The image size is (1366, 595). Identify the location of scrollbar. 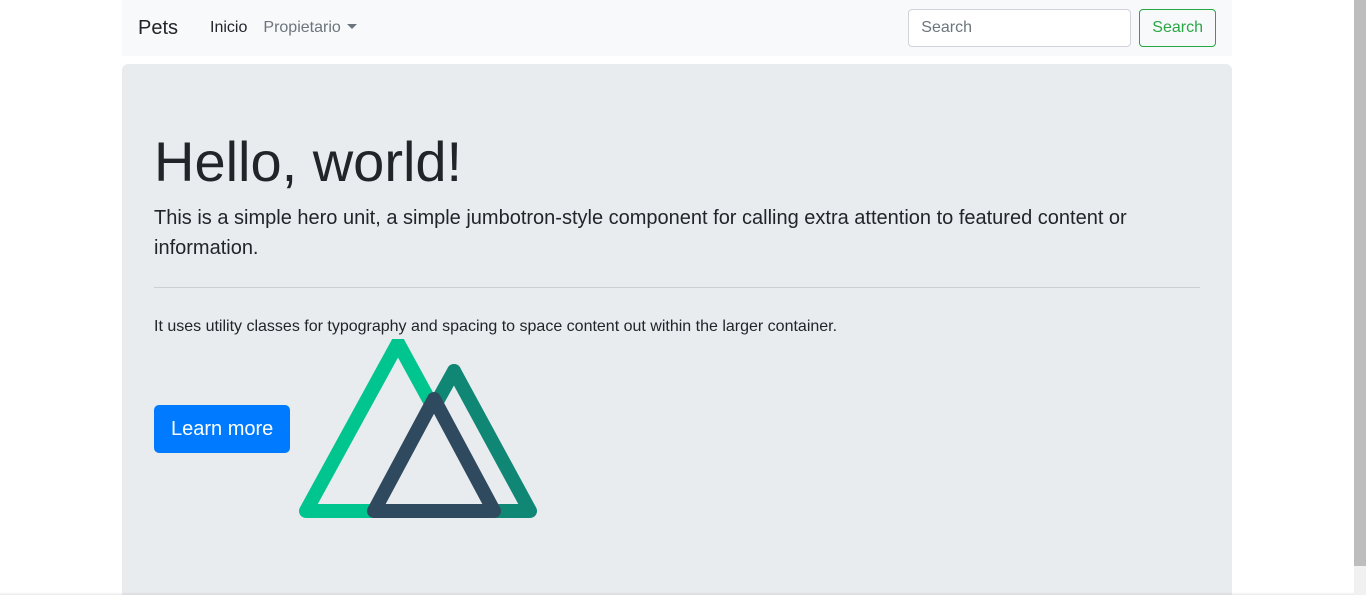
(1360, 297).